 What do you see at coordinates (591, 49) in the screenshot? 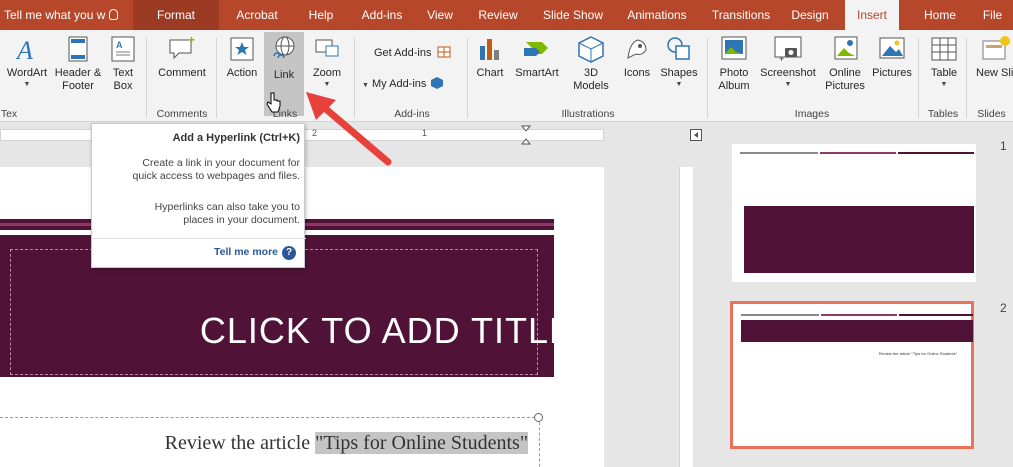
I see `cube-icon` at bounding box center [591, 49].